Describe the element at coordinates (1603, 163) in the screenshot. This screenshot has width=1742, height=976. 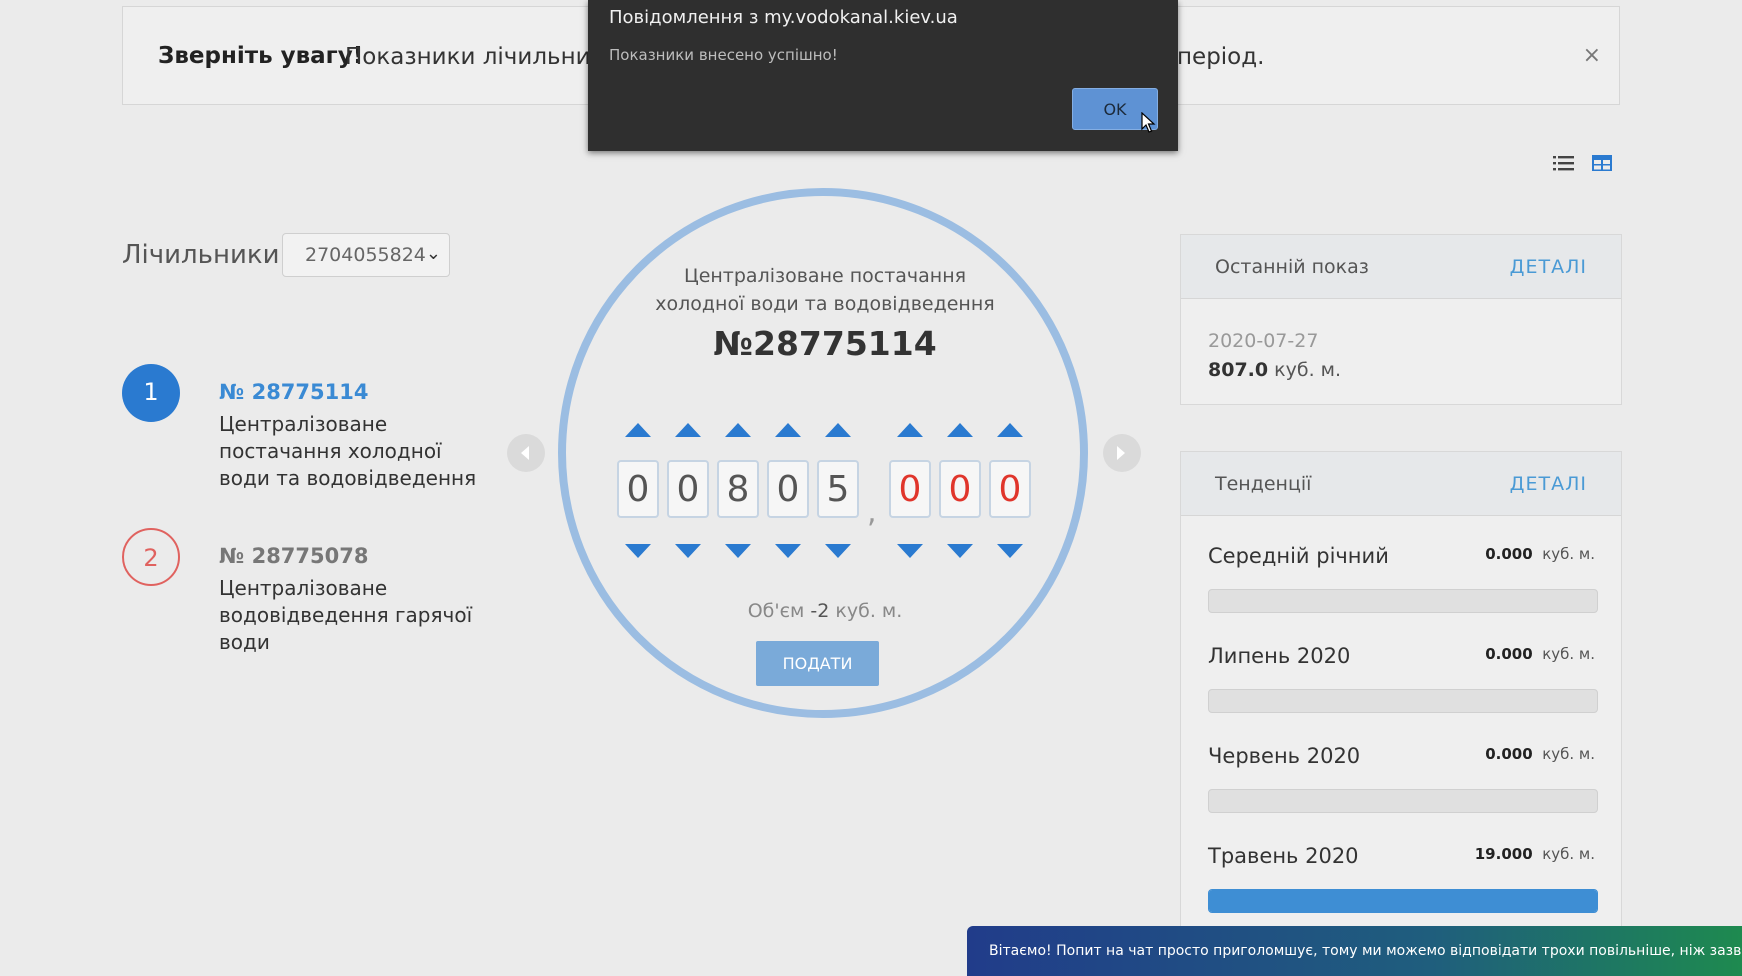
I see `grid-view-icon` at that location.